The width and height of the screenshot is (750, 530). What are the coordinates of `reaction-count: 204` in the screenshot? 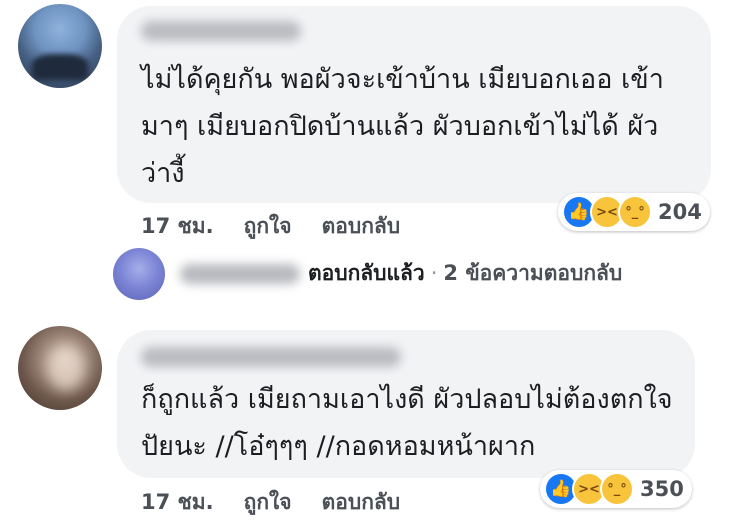 It's located at (680, 212).